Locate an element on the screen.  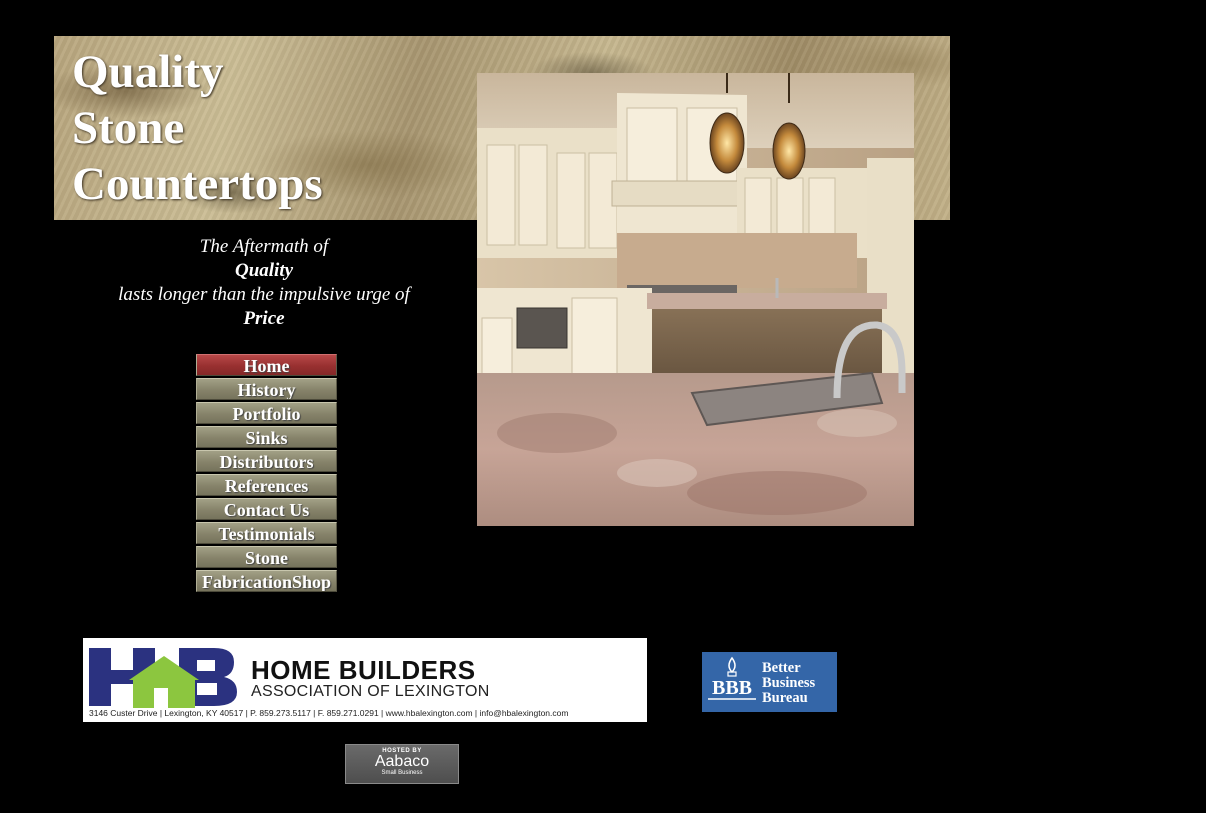
nav-stone: Stone is located at coordinates (266, 557).